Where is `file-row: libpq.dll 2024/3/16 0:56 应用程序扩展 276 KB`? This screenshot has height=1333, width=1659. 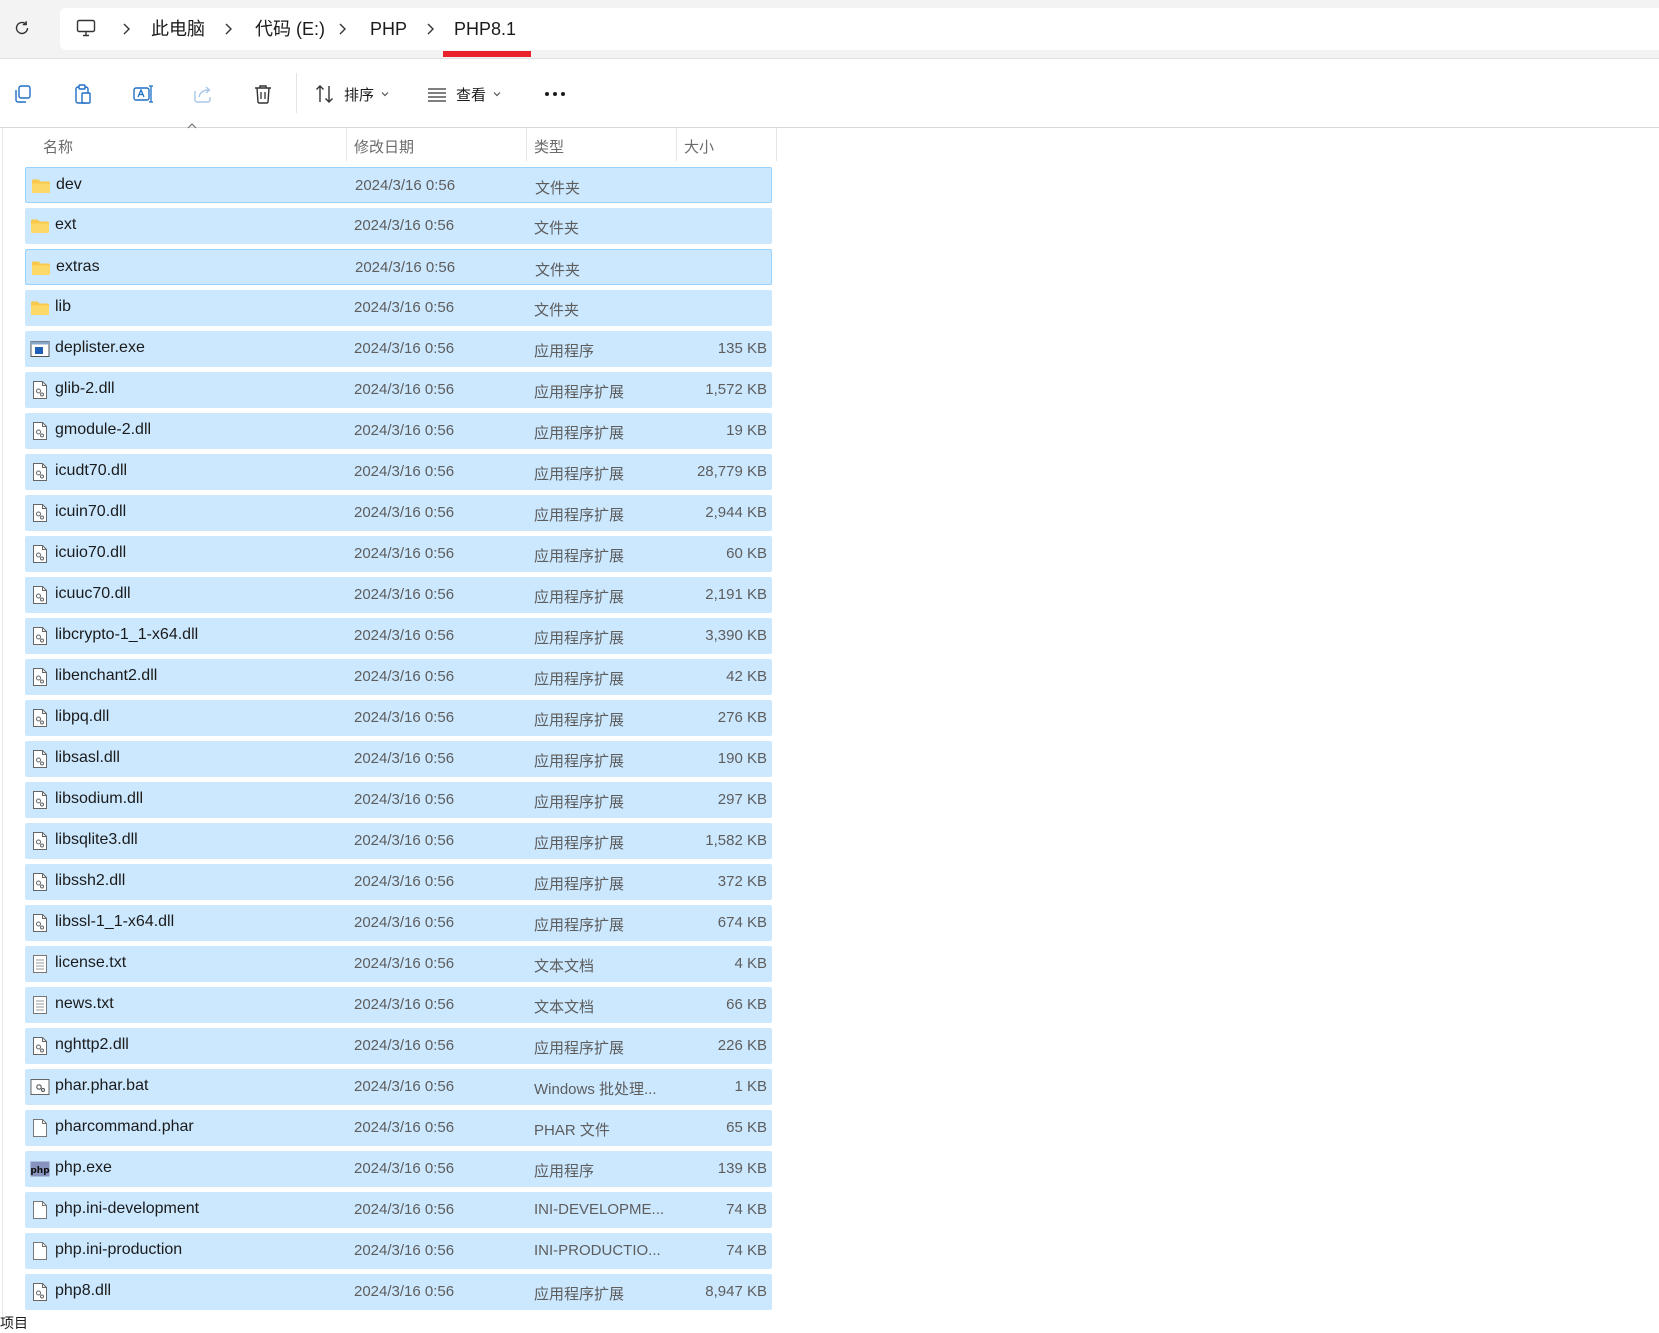 file-row: libpq.dll 2024/3/16 0:56 应用程序扩展 276 KB is located at coordinates (398, 718).